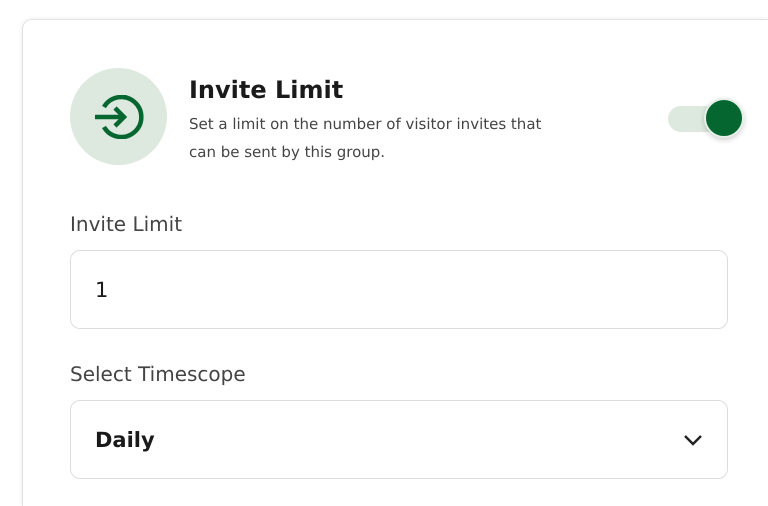 This screenshot has height=506, width=768. Describe the element at coordinates (707, 118) in the screenshot. I see `toggle-switch` at that location.